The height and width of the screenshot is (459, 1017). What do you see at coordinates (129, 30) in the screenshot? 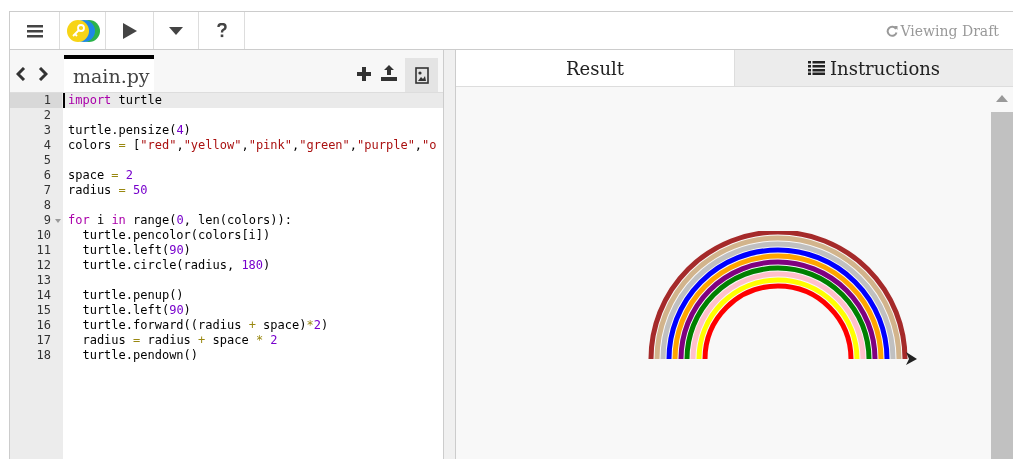
I see `play-icon` at bounding box center [129, 30].